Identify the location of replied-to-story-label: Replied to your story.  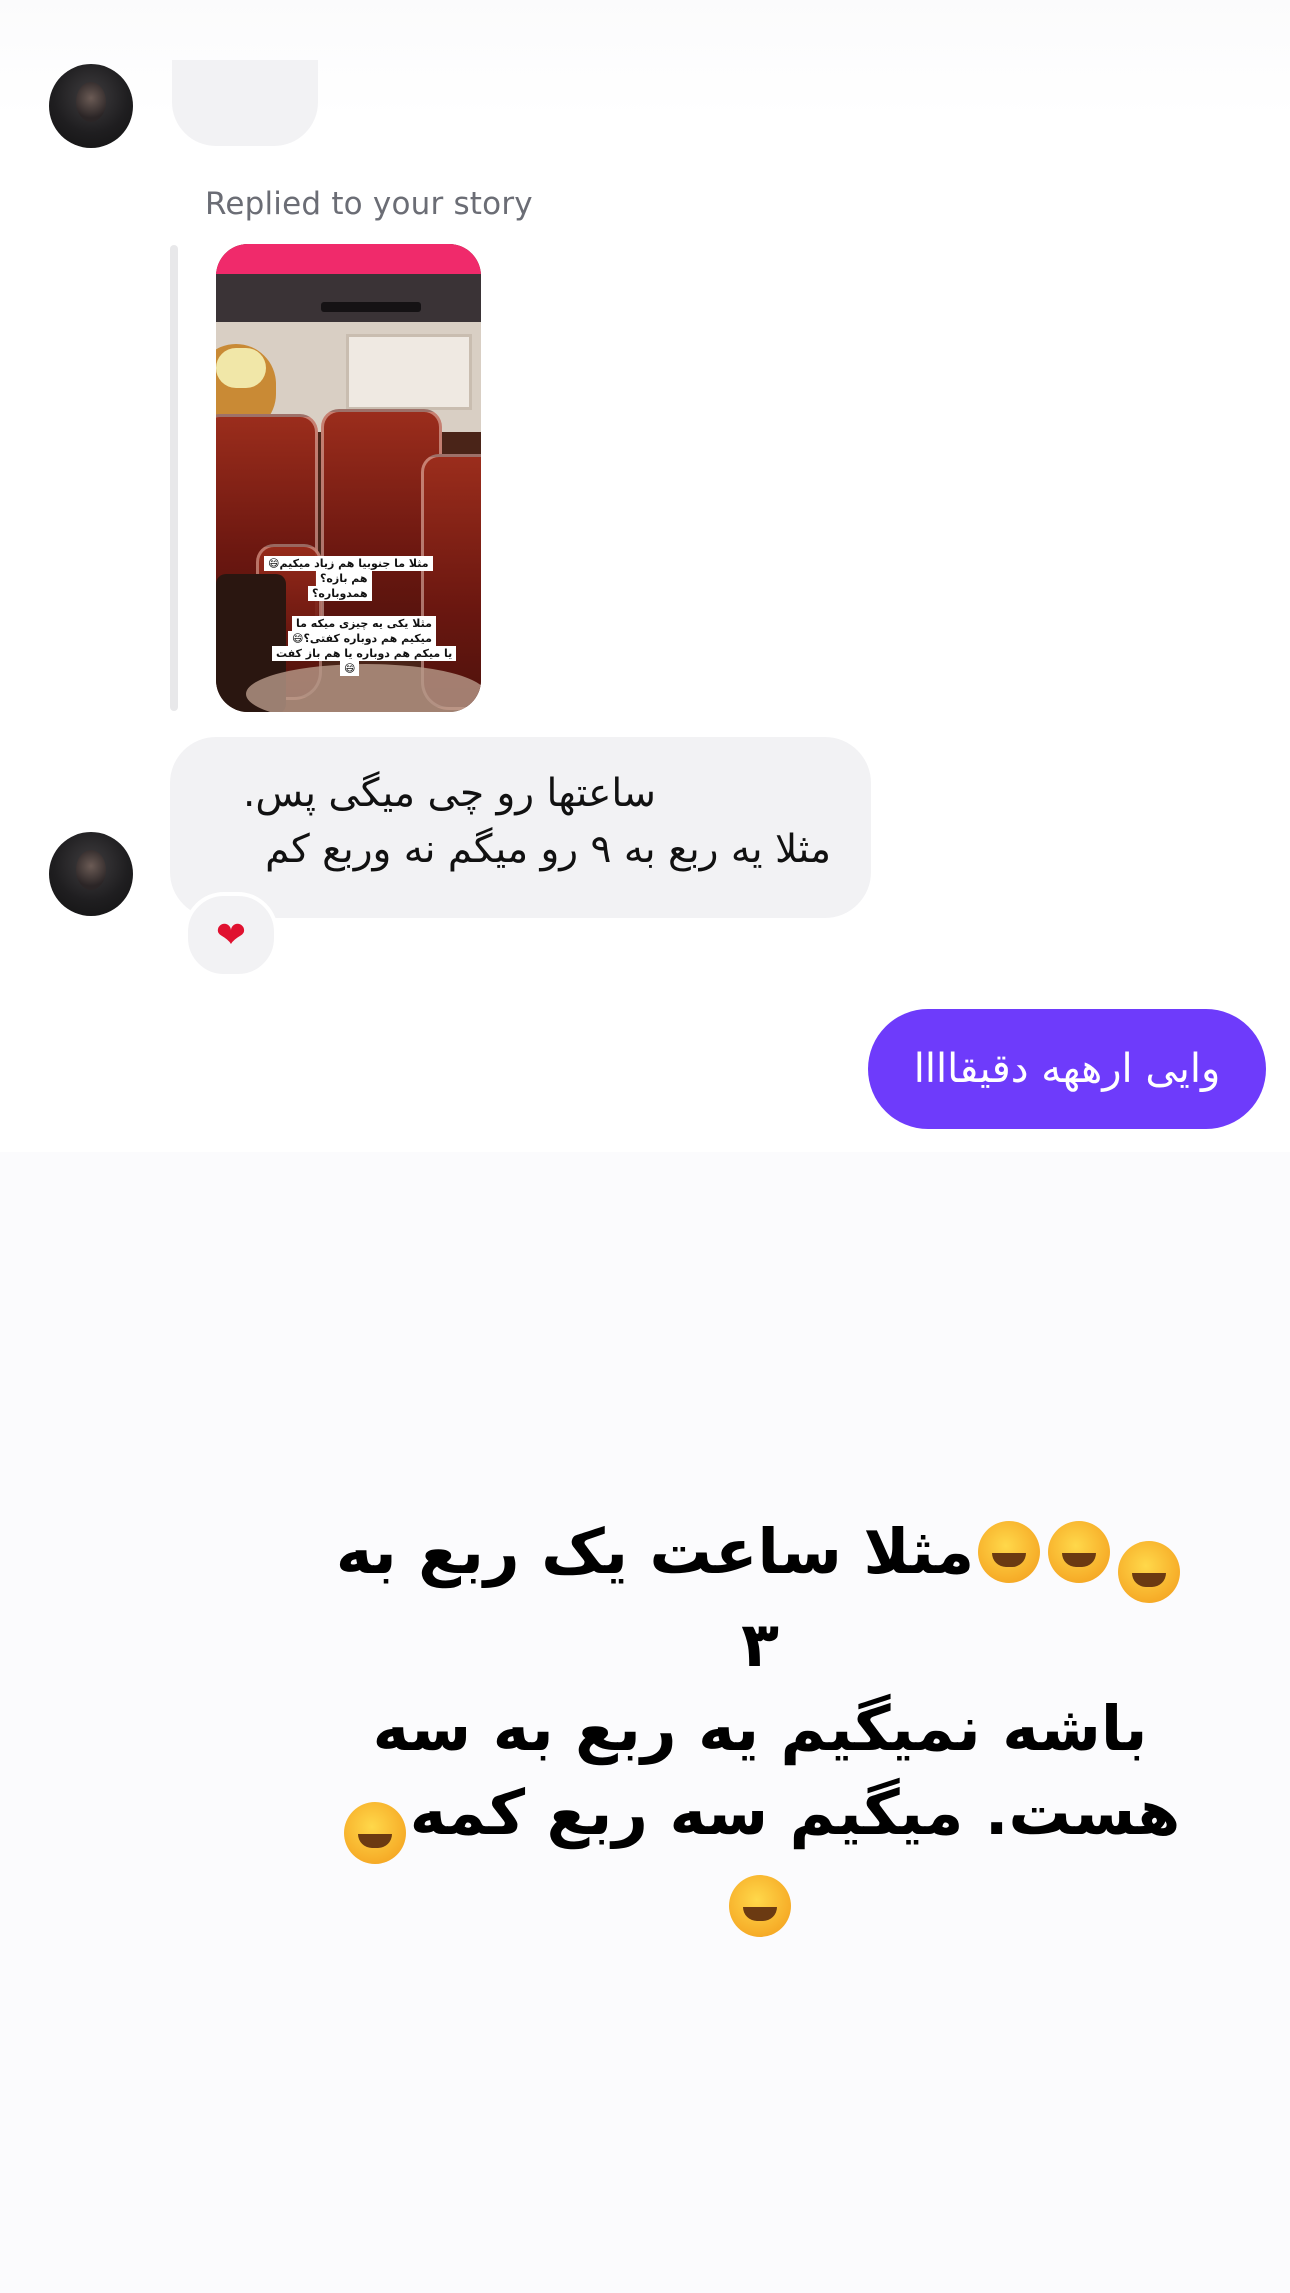
(369, 204).